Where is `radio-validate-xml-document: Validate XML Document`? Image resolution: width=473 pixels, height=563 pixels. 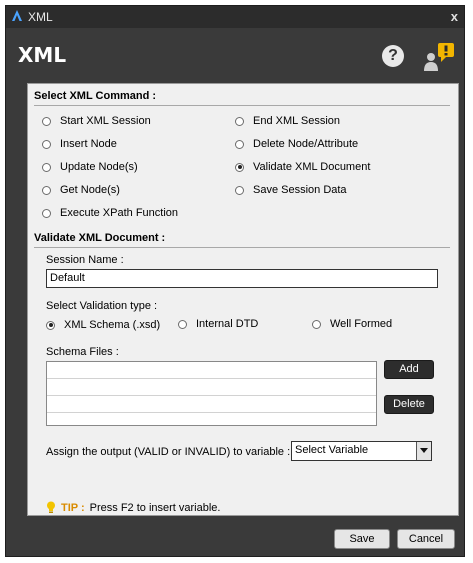
radio-validate-xml-document: Validate XML Document is located at coordinates (302, 167).